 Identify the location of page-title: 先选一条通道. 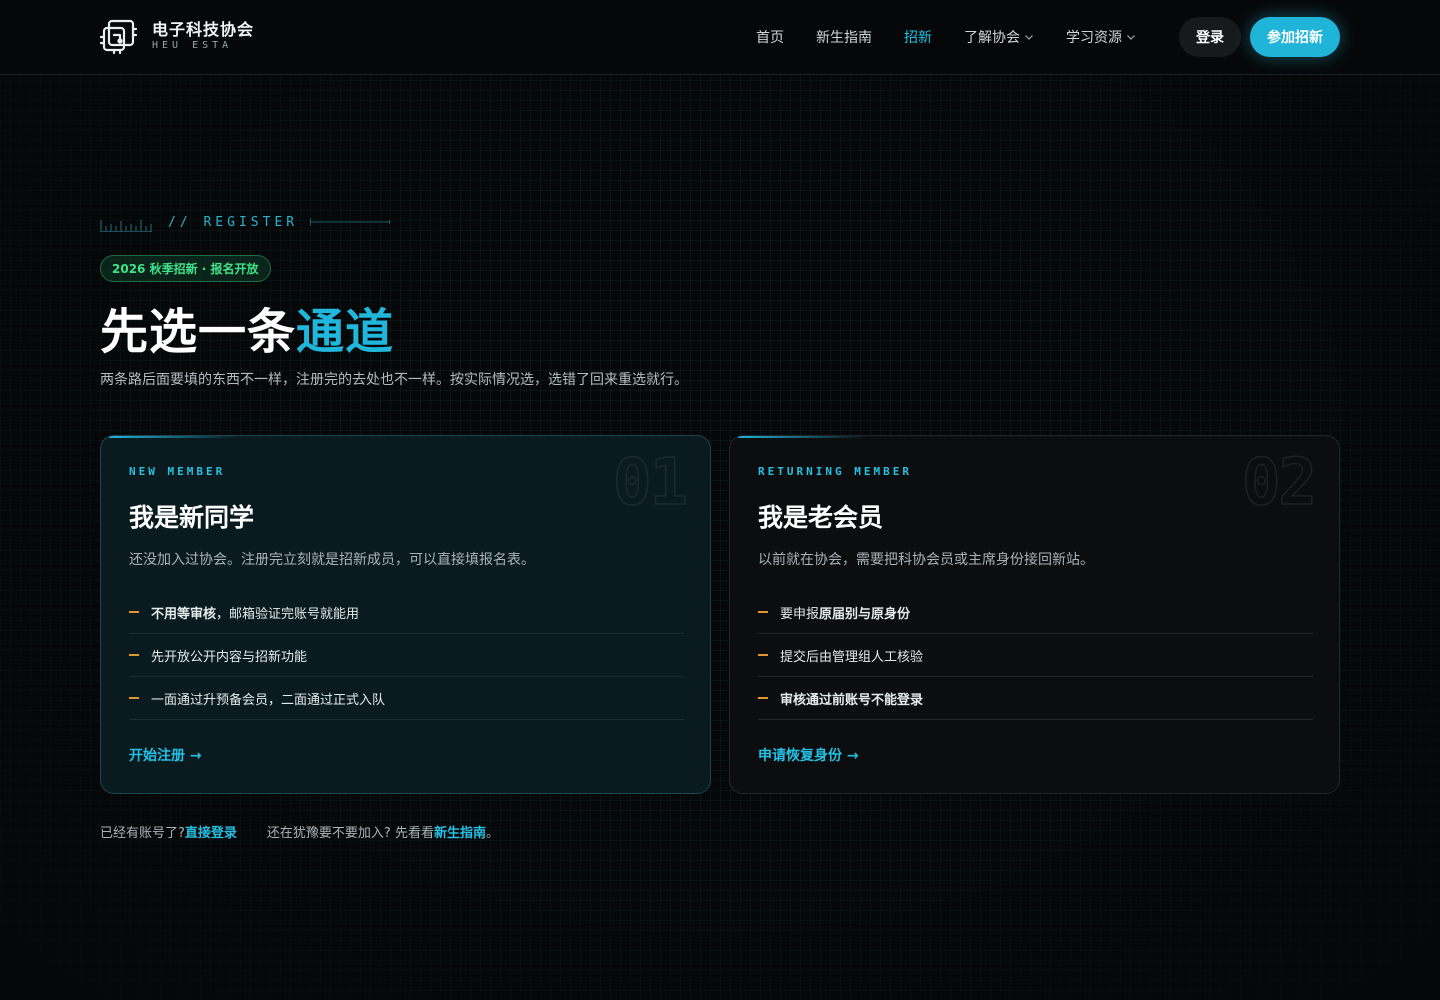
(247, 327).